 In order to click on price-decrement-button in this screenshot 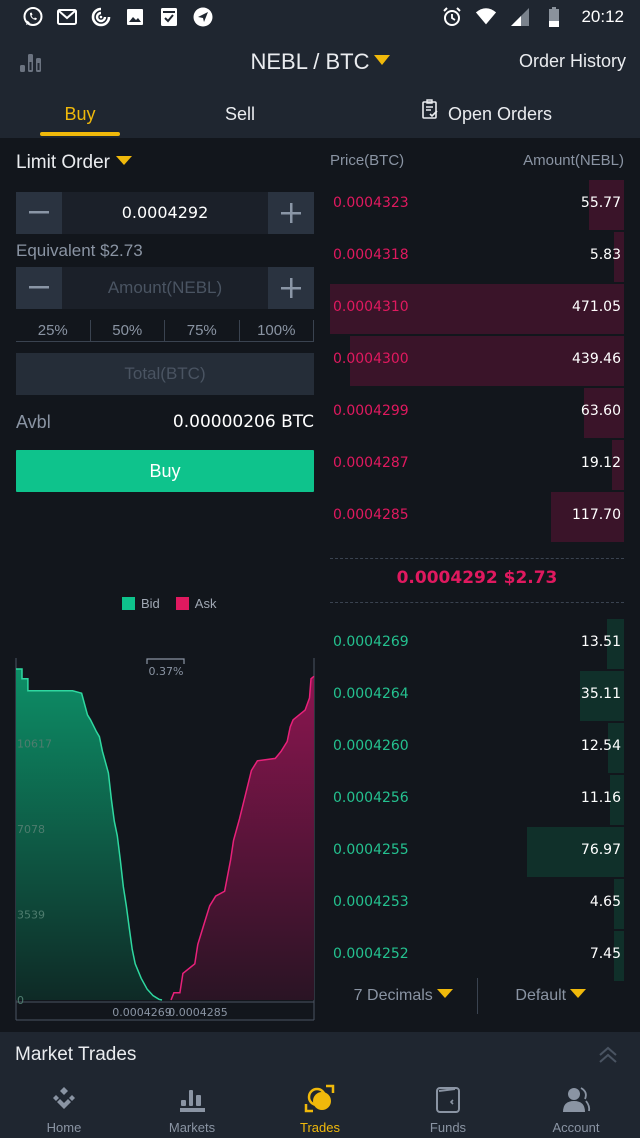, I will do `click(39, 213)`.